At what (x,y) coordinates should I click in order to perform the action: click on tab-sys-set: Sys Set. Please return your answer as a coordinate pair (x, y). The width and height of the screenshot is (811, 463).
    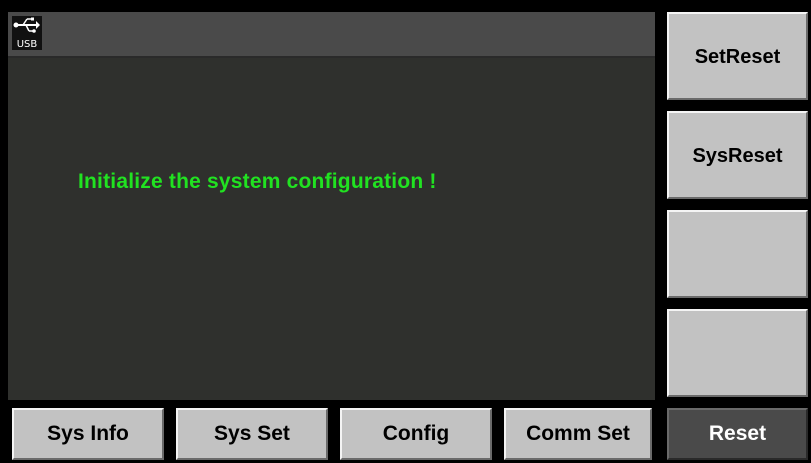
    Looking at the image, I should click on (252, 434).